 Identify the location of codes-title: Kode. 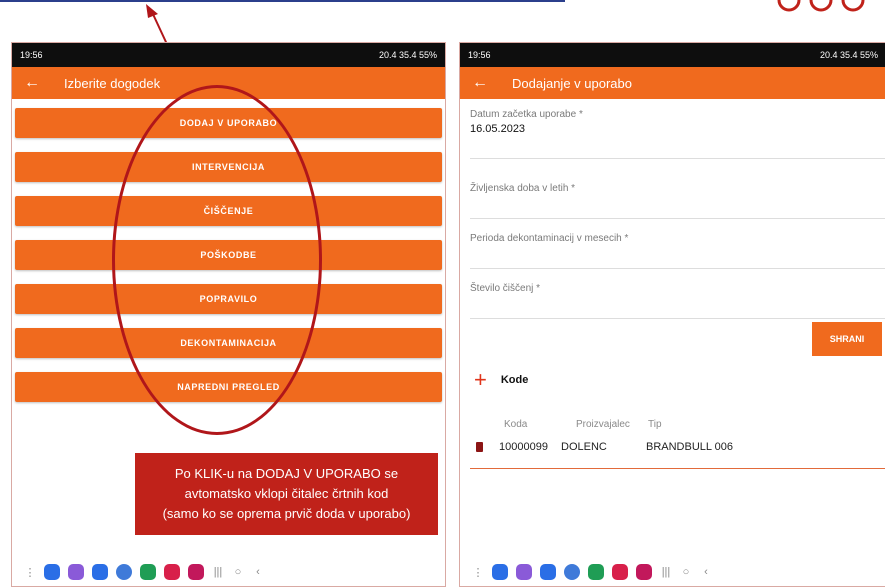
(514, 380).